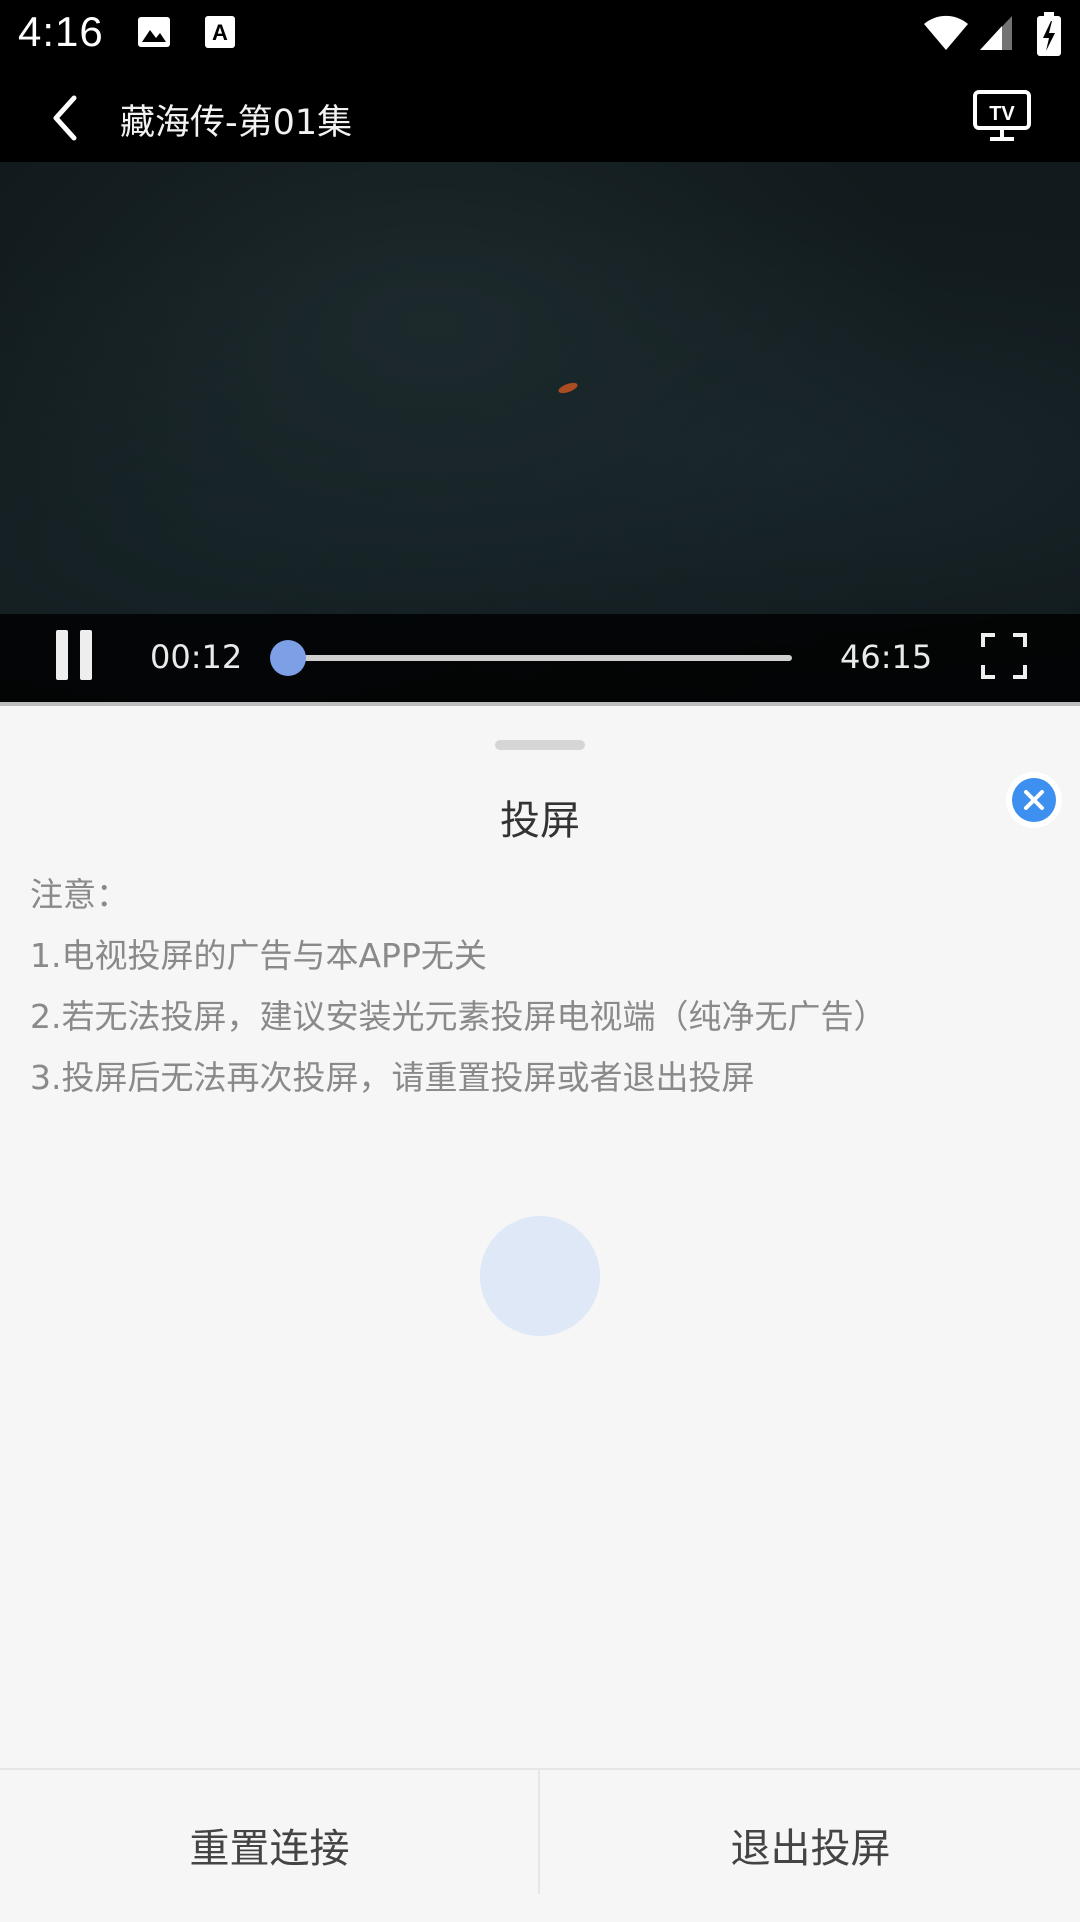 This screenshot has width=1080, height=1922. Describe the element at coordinates (810, 1845) in the screenshot. I see `exit-cast-button: 退出投屏` at that location.